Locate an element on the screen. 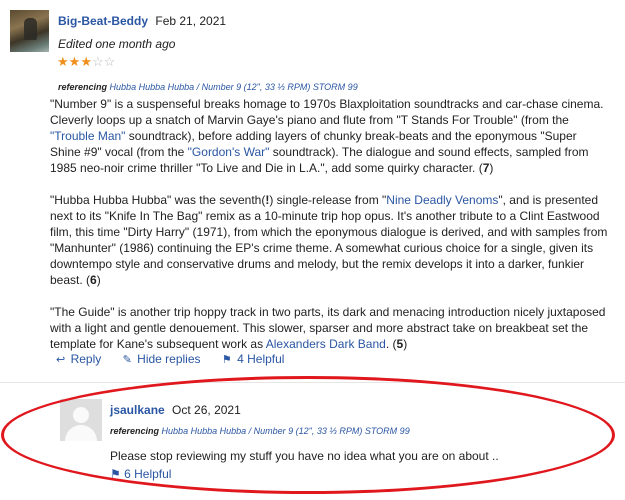  review-header: Big-Beat-Beddy Feb 21, 2021 is located at coordinates (142, 21).